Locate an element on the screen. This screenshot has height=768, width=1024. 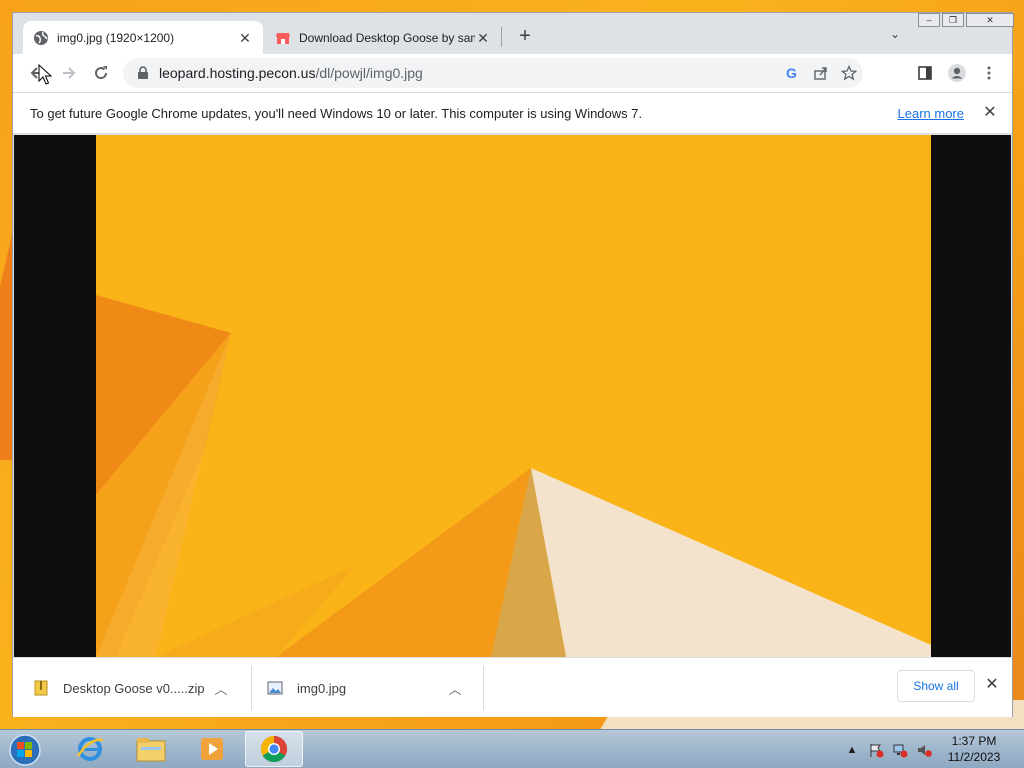
start-button is located at coordinates (25, 749).